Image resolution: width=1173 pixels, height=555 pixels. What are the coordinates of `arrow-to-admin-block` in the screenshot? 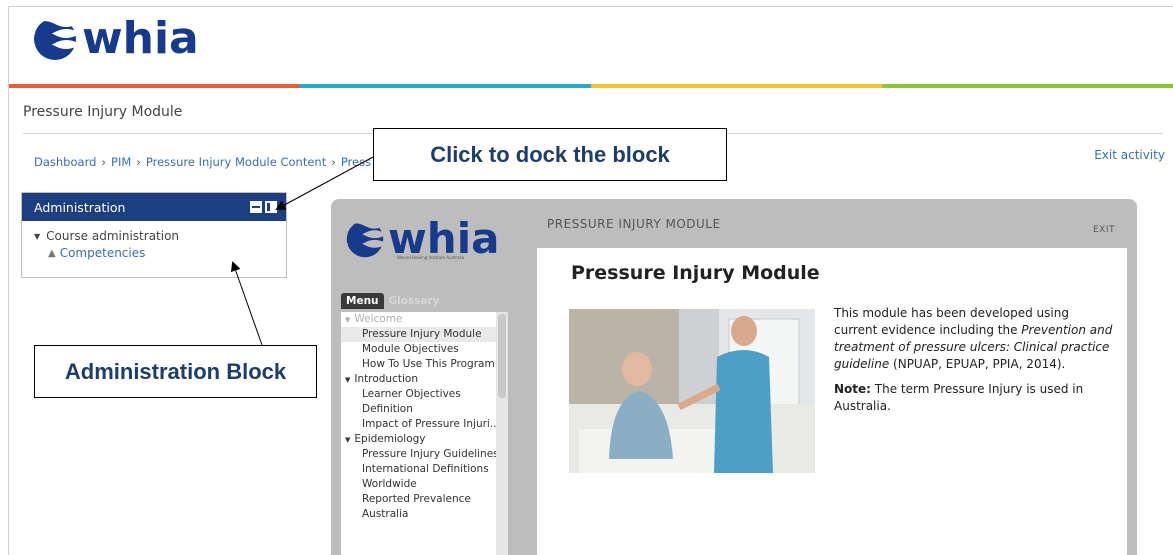 It's located at (246, 303).